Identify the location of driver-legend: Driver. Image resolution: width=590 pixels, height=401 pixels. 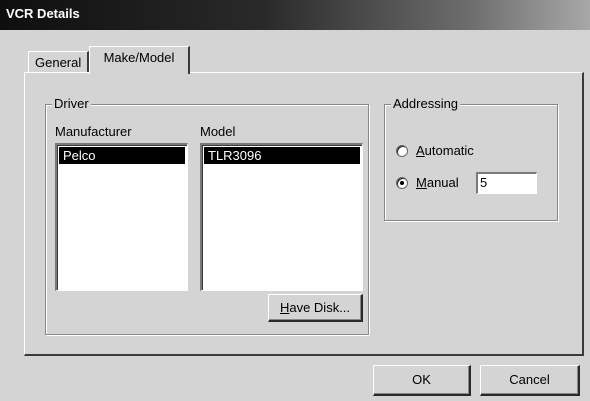
(71, 104).